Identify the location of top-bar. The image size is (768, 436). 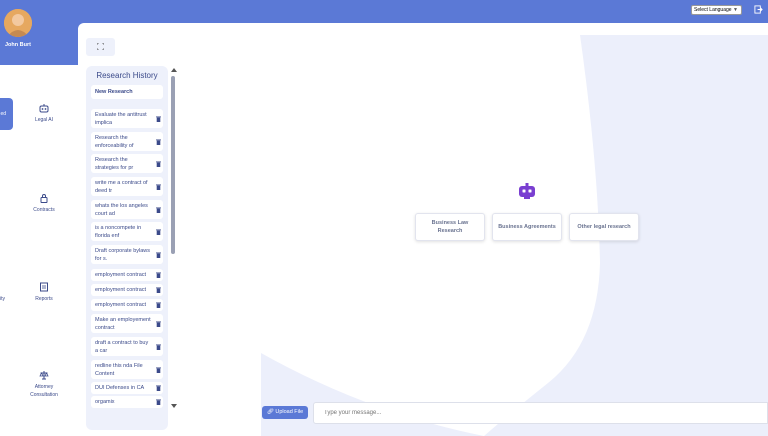
(384, 11).